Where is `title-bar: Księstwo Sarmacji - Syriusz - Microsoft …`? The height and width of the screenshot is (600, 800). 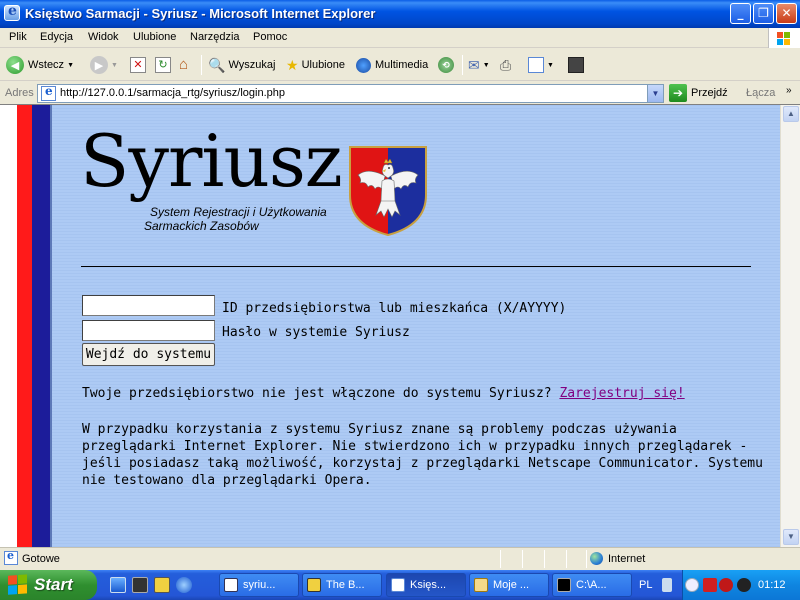
title-bar: Księstwo Sarmacji - Syriusz - Microsoft … is located at coordinates (400, 14).